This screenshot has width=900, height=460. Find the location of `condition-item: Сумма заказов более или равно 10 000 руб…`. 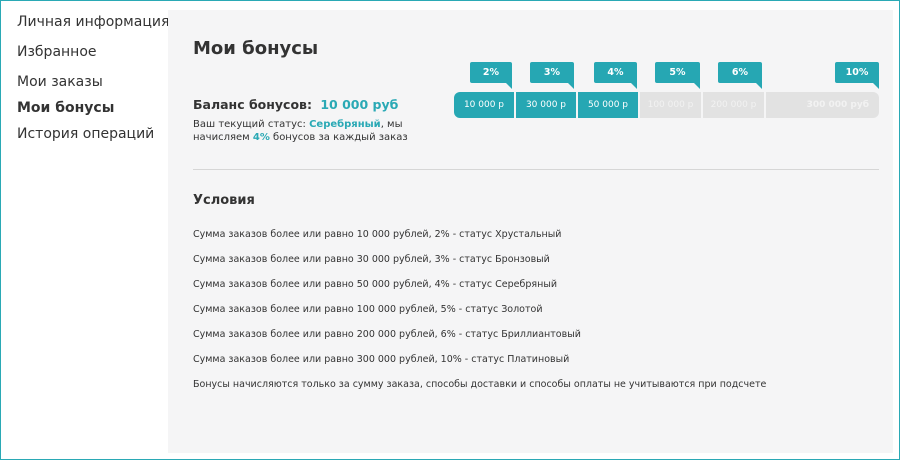

condition-item: Сумма заказов более или равно 10 000 руб… is located at coordinates (377, 234).